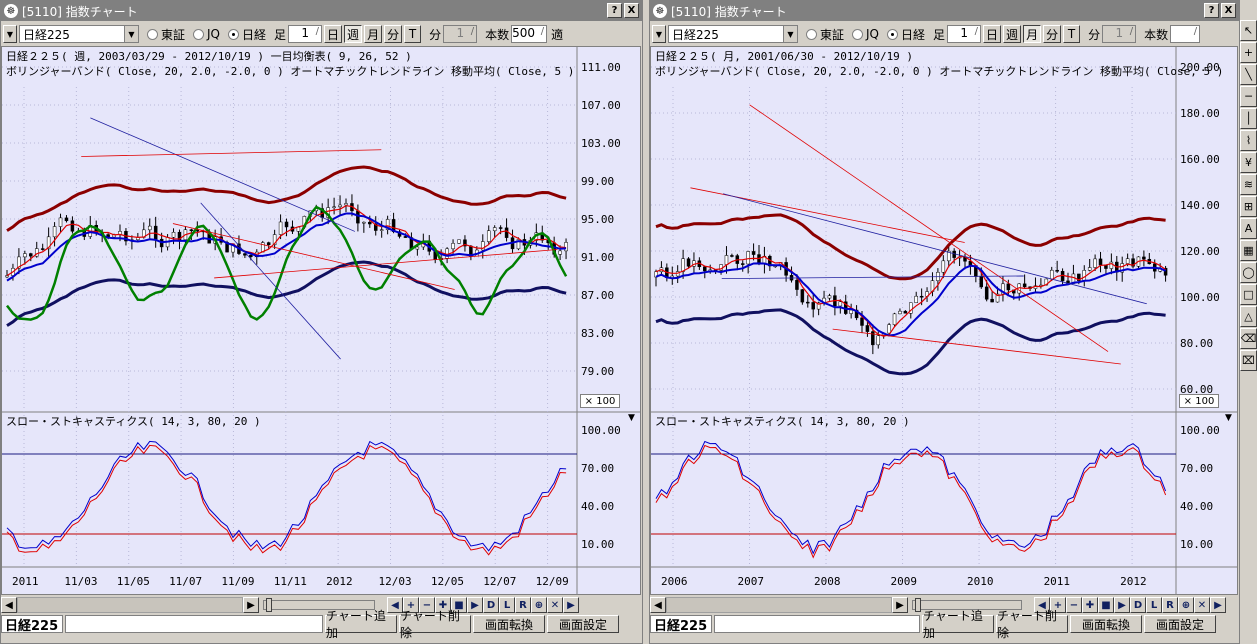 The image size is (1257, 644). Describe the element at coordinates (1248, 118) in the screenshot. I see `tool-vertical-line-icon: │` at that location.